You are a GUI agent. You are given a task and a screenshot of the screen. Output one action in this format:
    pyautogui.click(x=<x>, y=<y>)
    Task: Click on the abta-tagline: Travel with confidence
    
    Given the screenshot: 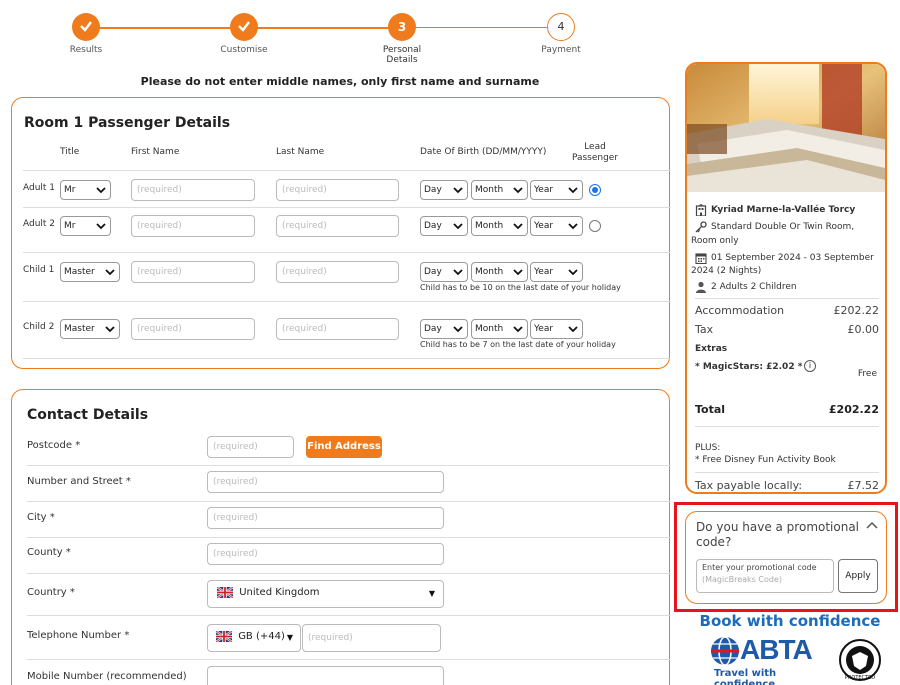 What is the action you would take?
    pyautogui.click(x=745, y=676)
    